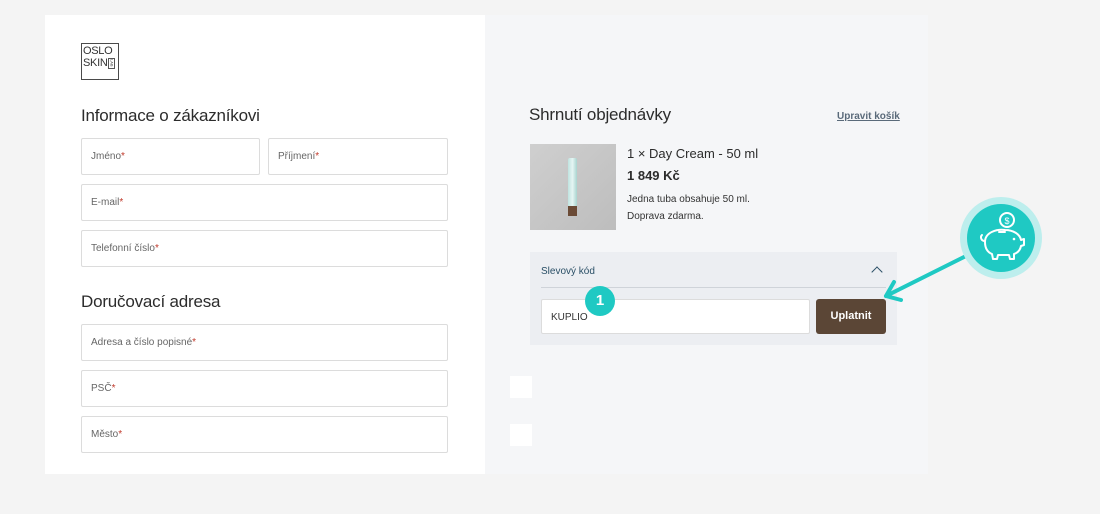 This screenshot has width=1100, height=514. Describe the element at coordinates (572, 211) in the screenshot. I see `cream-tube-cap` at that location.